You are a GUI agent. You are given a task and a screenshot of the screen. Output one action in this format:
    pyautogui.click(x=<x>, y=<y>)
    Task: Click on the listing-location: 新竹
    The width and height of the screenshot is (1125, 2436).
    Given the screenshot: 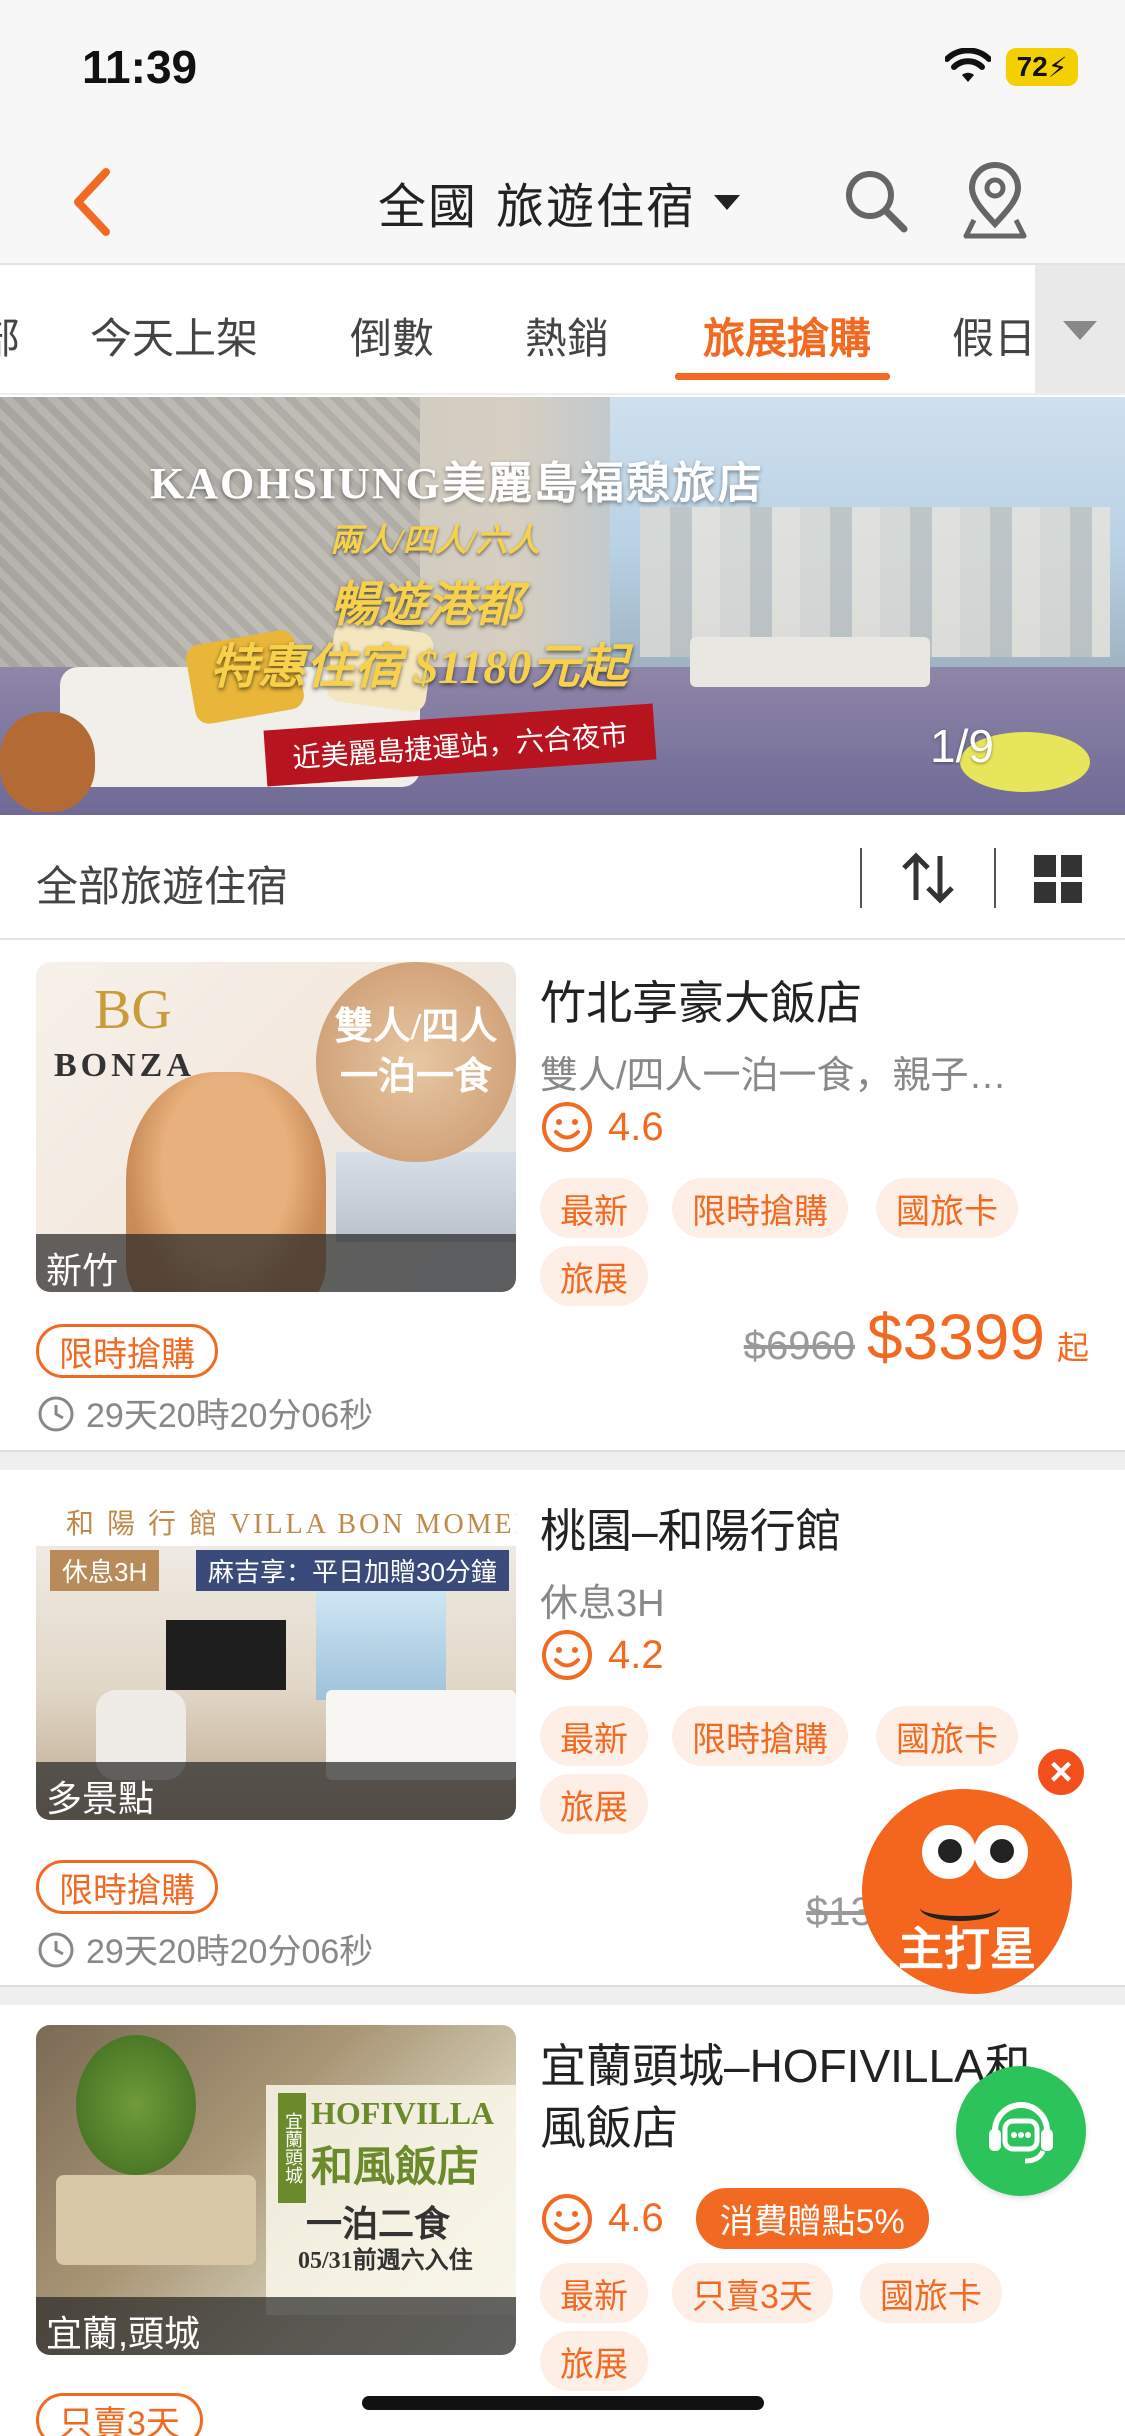 What is the action you would take?
    pyautogui.click(x=276, y=1263)
    